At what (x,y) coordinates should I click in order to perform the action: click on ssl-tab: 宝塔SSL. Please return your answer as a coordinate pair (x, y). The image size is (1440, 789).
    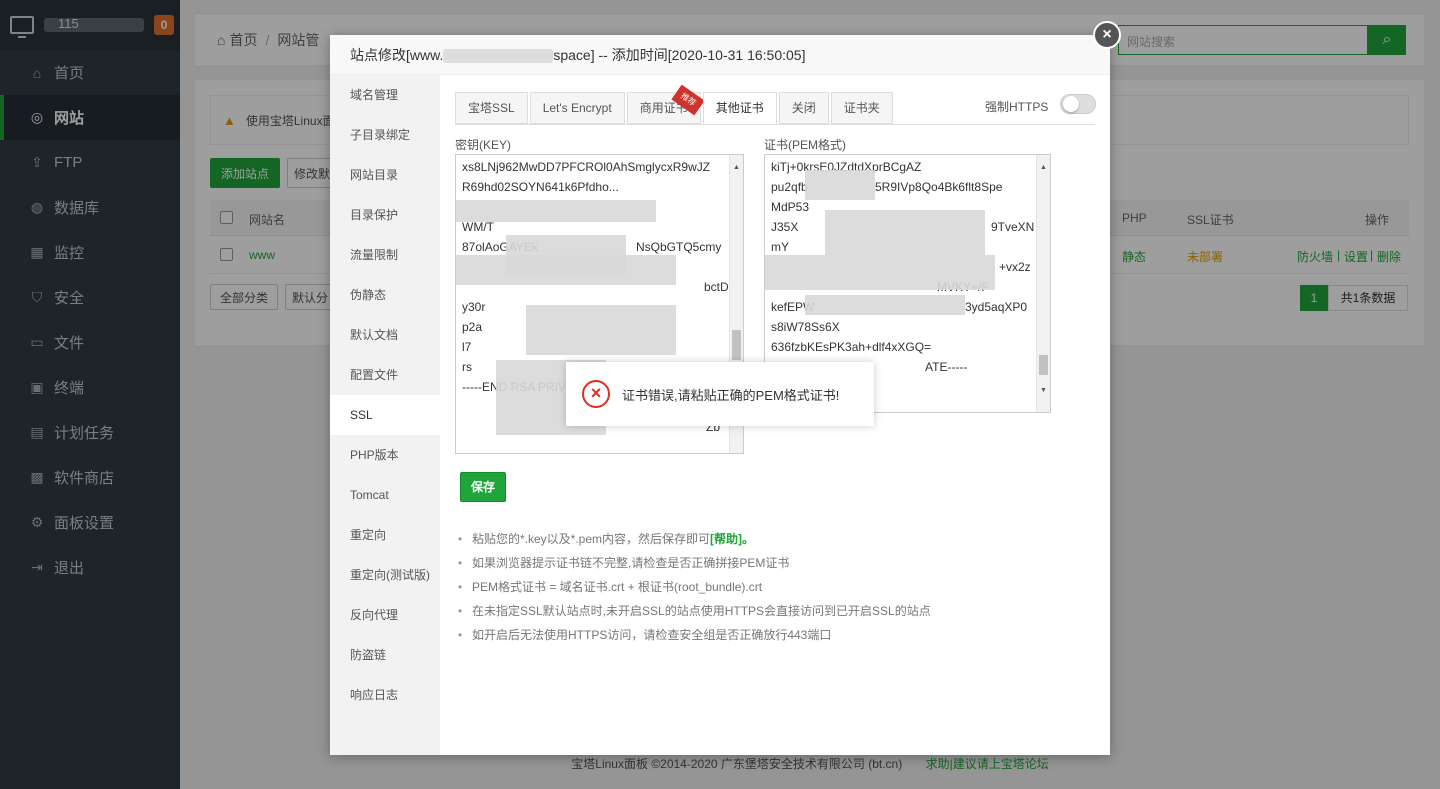
    Looking at the image, I should click on (491, 108).